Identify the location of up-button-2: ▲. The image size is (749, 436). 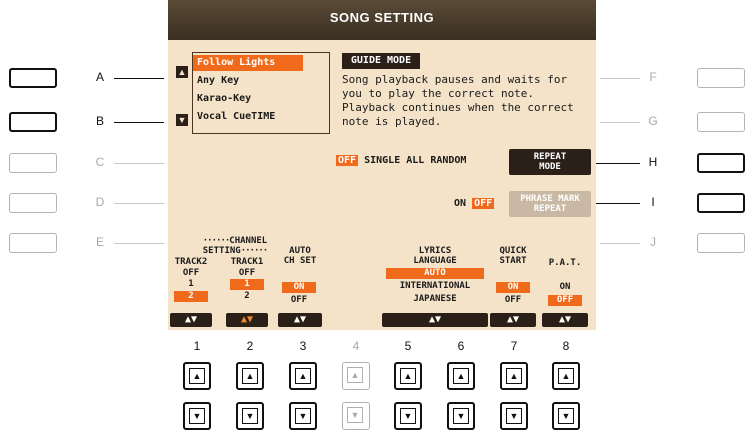
(250, 376).